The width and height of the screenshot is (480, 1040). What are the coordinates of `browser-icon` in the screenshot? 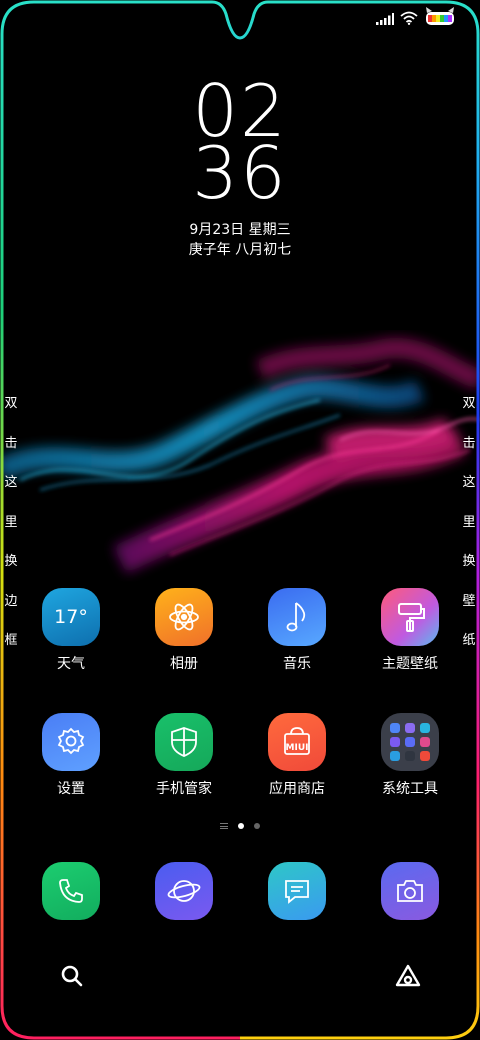 It's located at (184, 891).